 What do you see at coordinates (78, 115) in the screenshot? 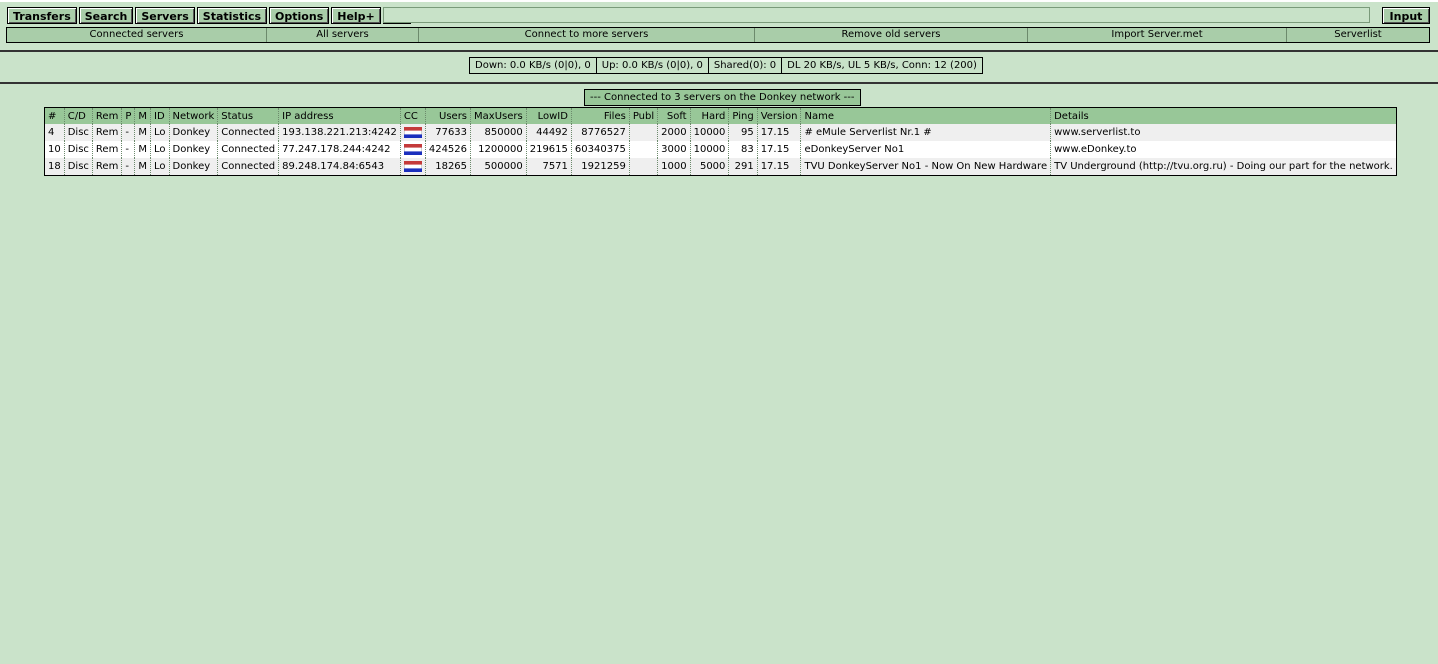
I see `col-cd: C/D` at bounding box center [78, 115].